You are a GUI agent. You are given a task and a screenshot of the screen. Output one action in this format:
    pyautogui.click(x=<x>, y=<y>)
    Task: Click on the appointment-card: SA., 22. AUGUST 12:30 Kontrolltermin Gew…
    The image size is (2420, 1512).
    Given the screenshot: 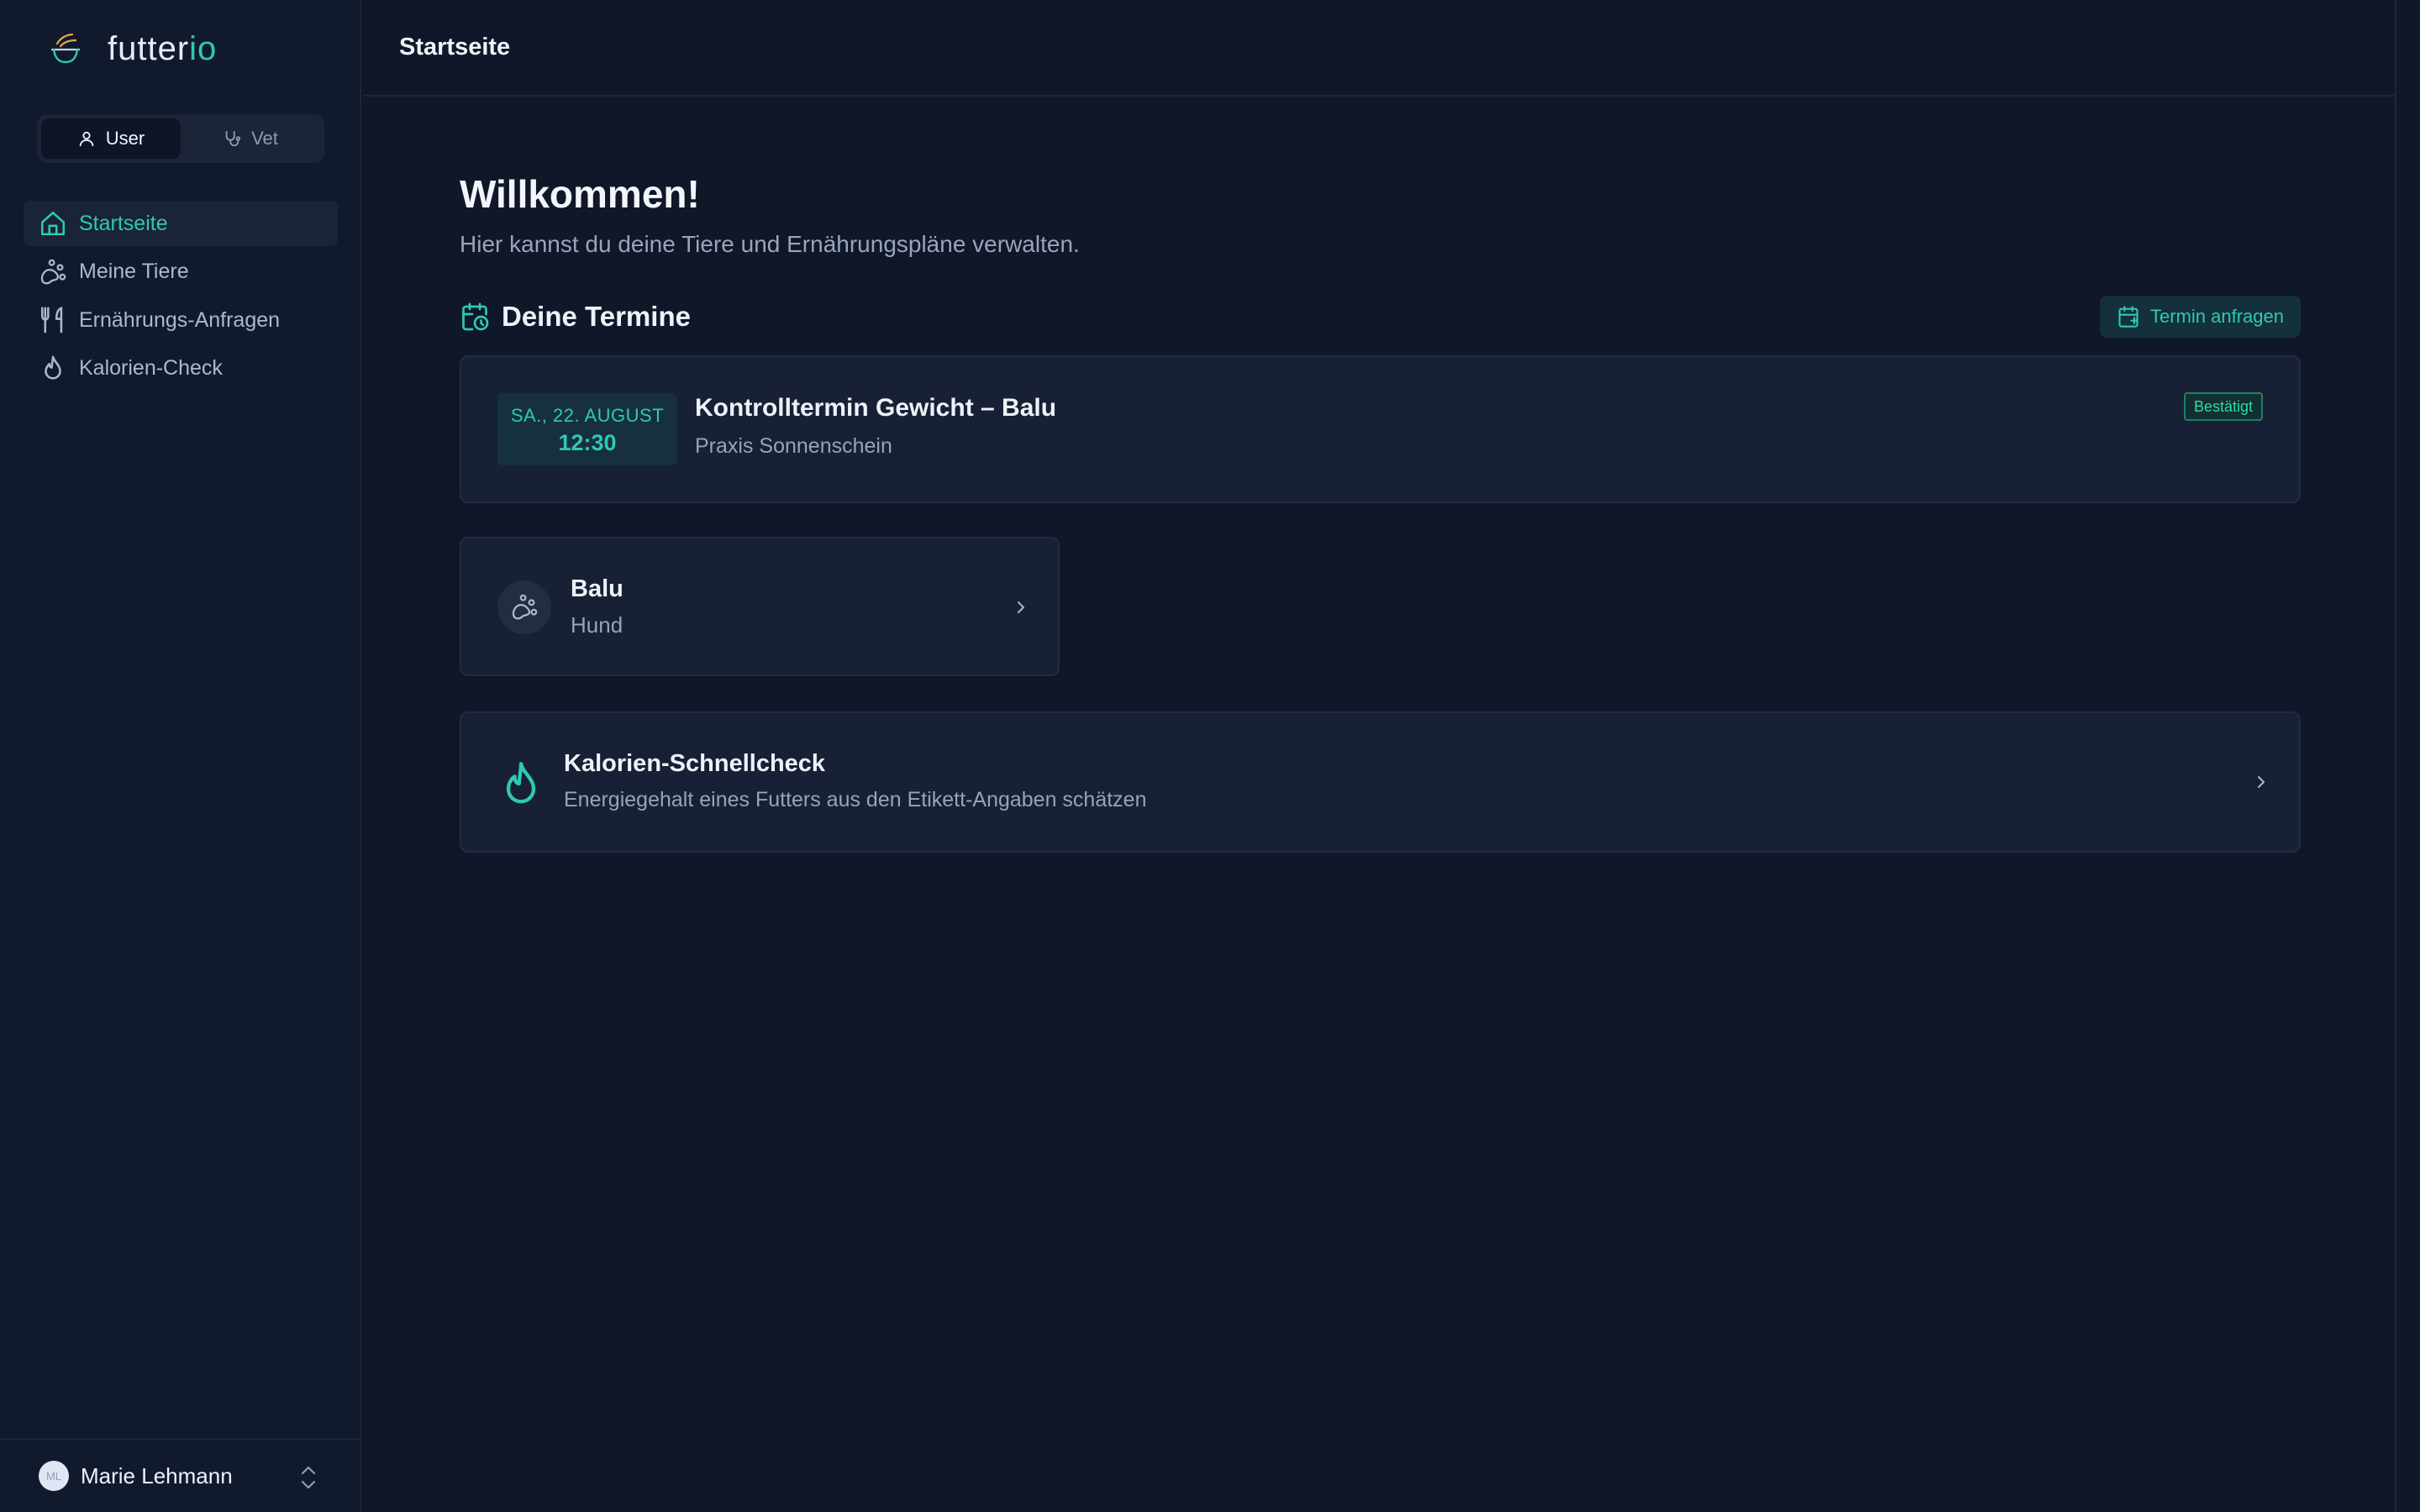 What is the action you would take?
    pyautogui.click(x=1380, y=429)
    